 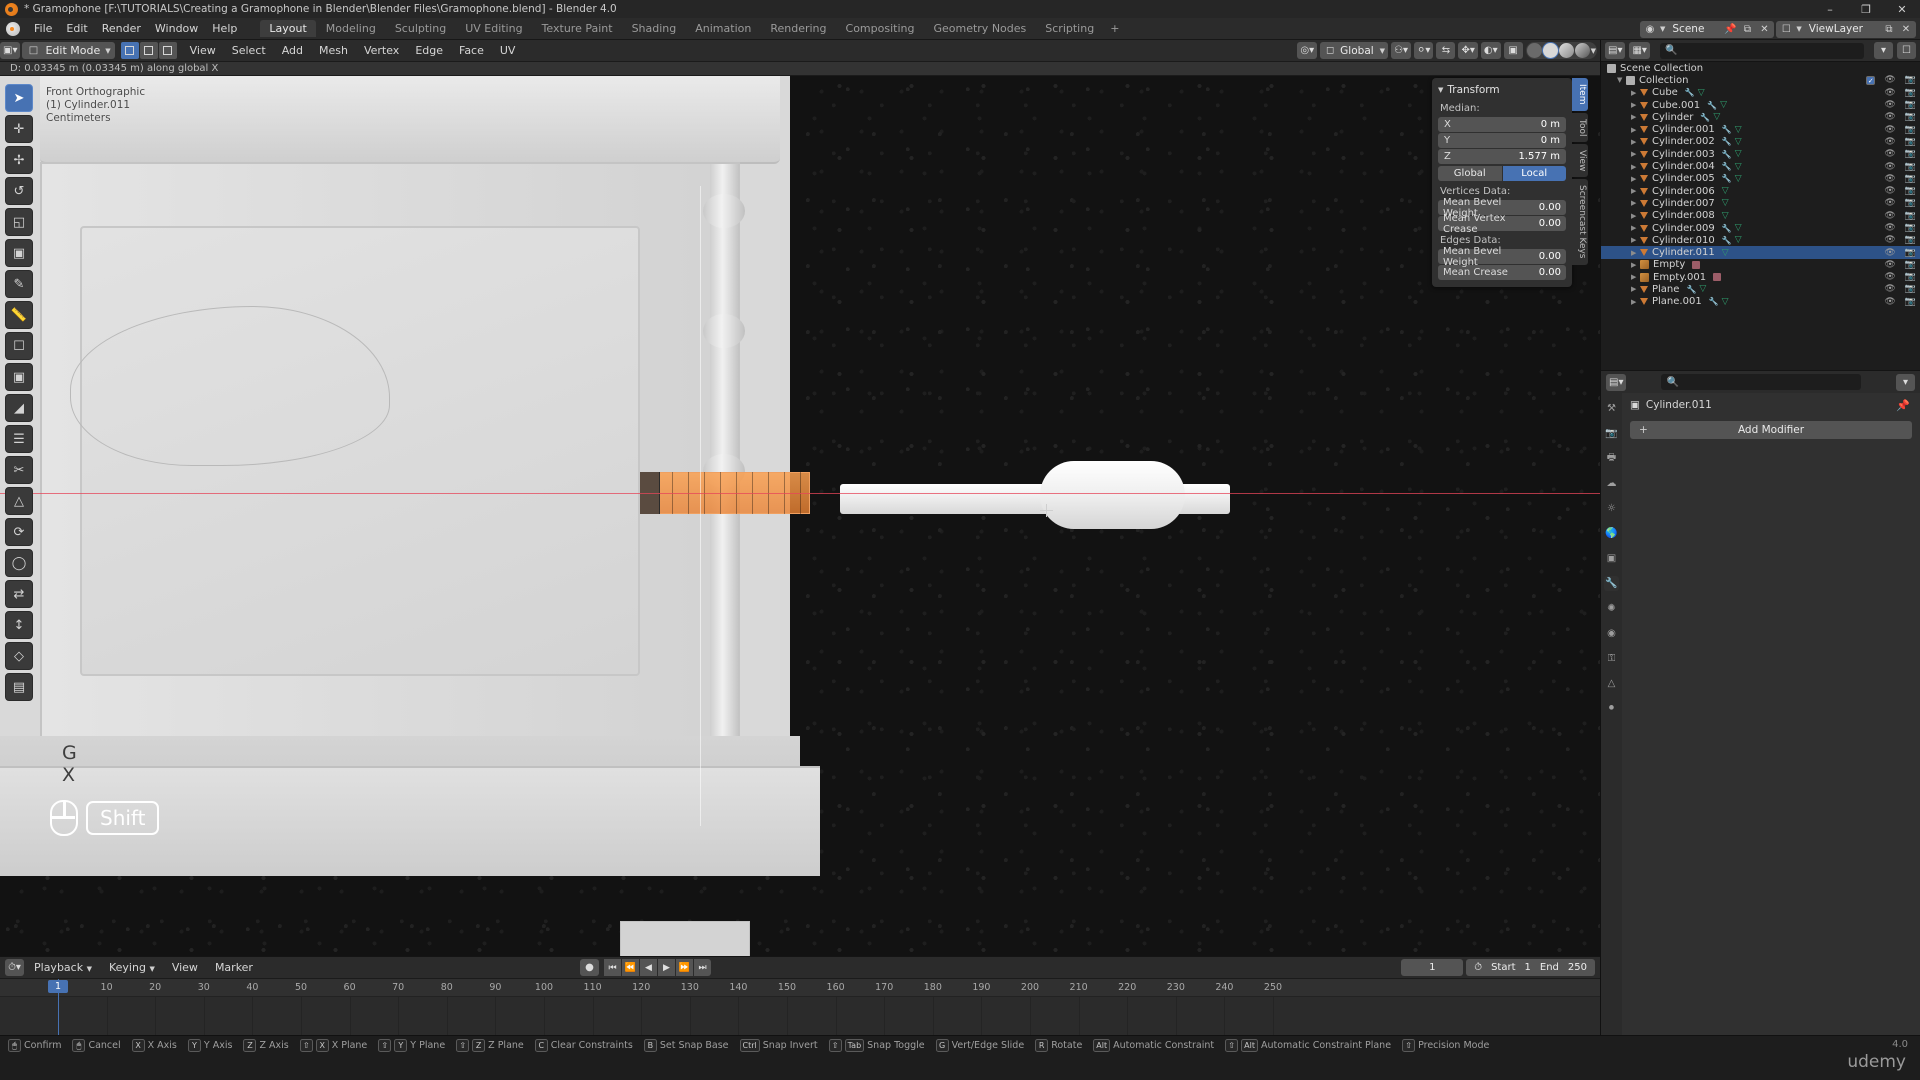 What do you see at coordinates (612, 967) in the screenshot?
I see `jump-to-start-button: ⏮` at bounding box center [612, 967].